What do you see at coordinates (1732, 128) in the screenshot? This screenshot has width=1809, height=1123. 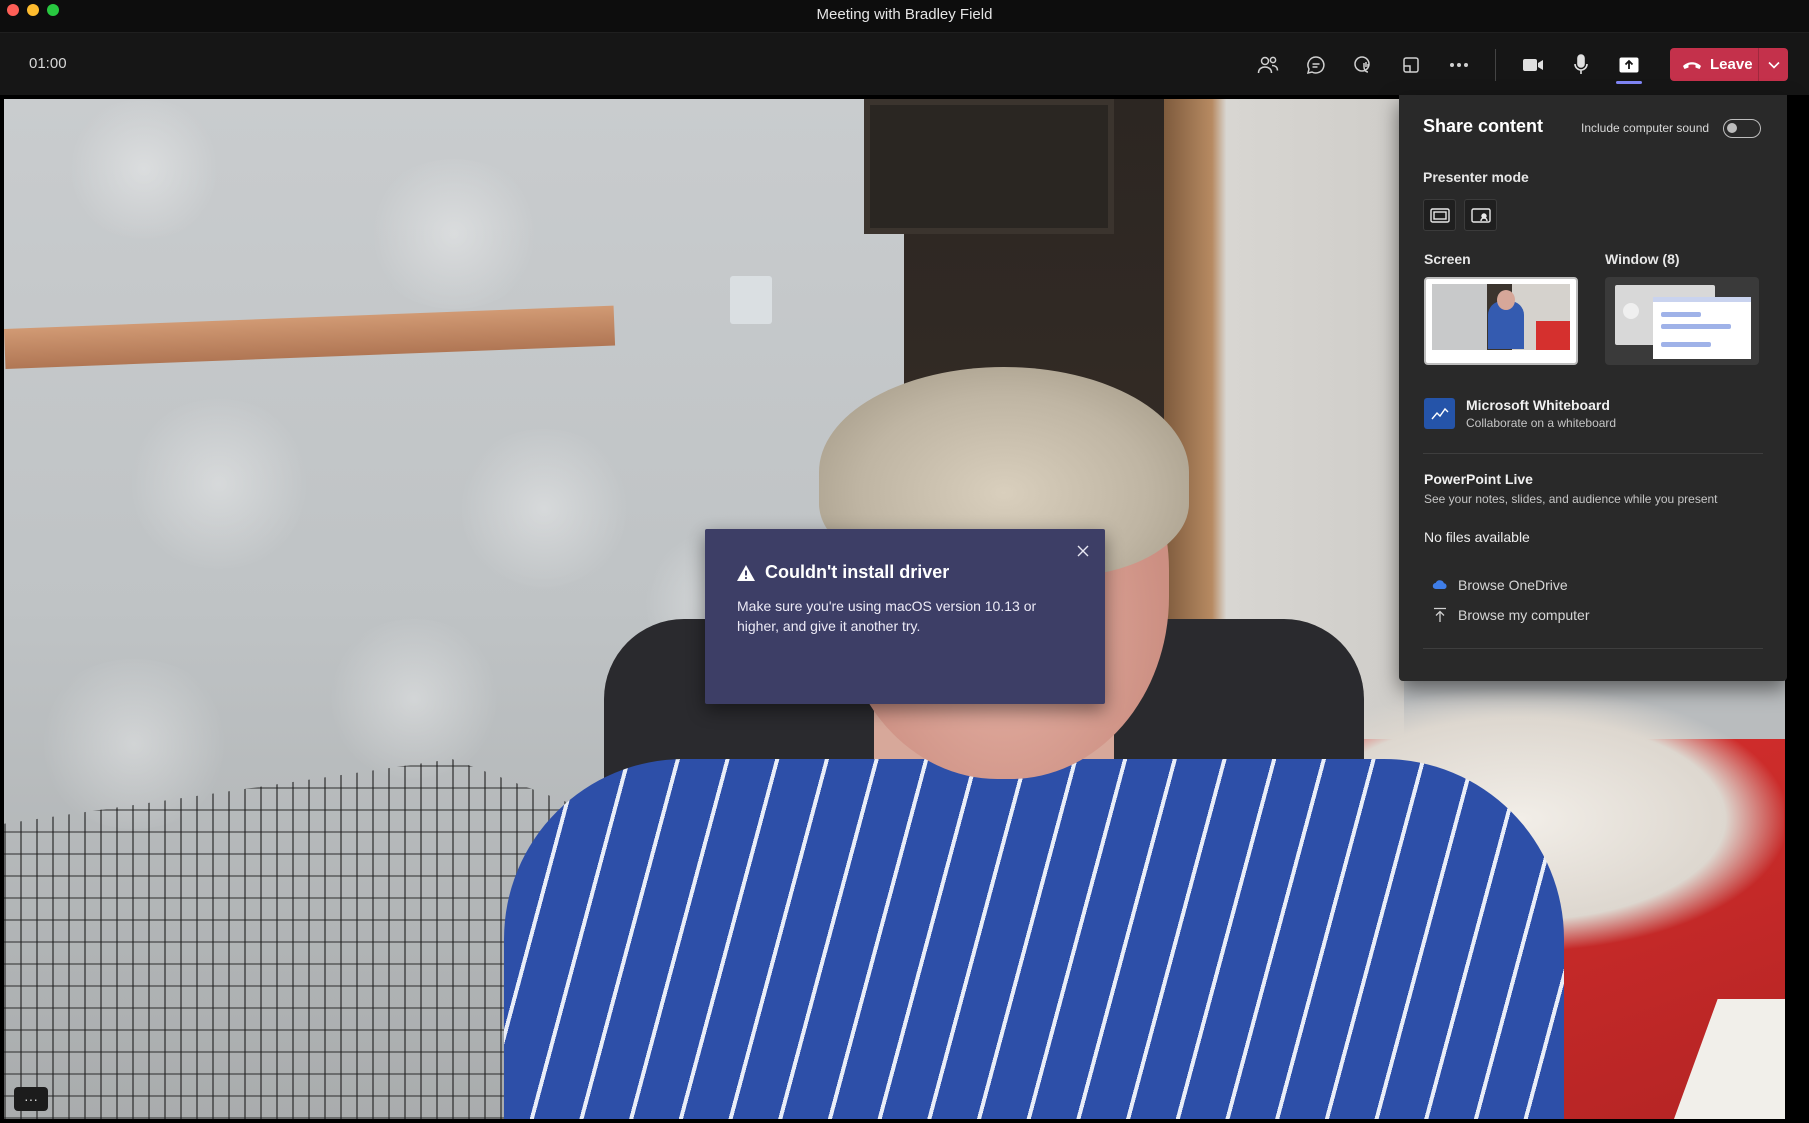 I see `toggle-knob` at bounding box center [1732, 128].